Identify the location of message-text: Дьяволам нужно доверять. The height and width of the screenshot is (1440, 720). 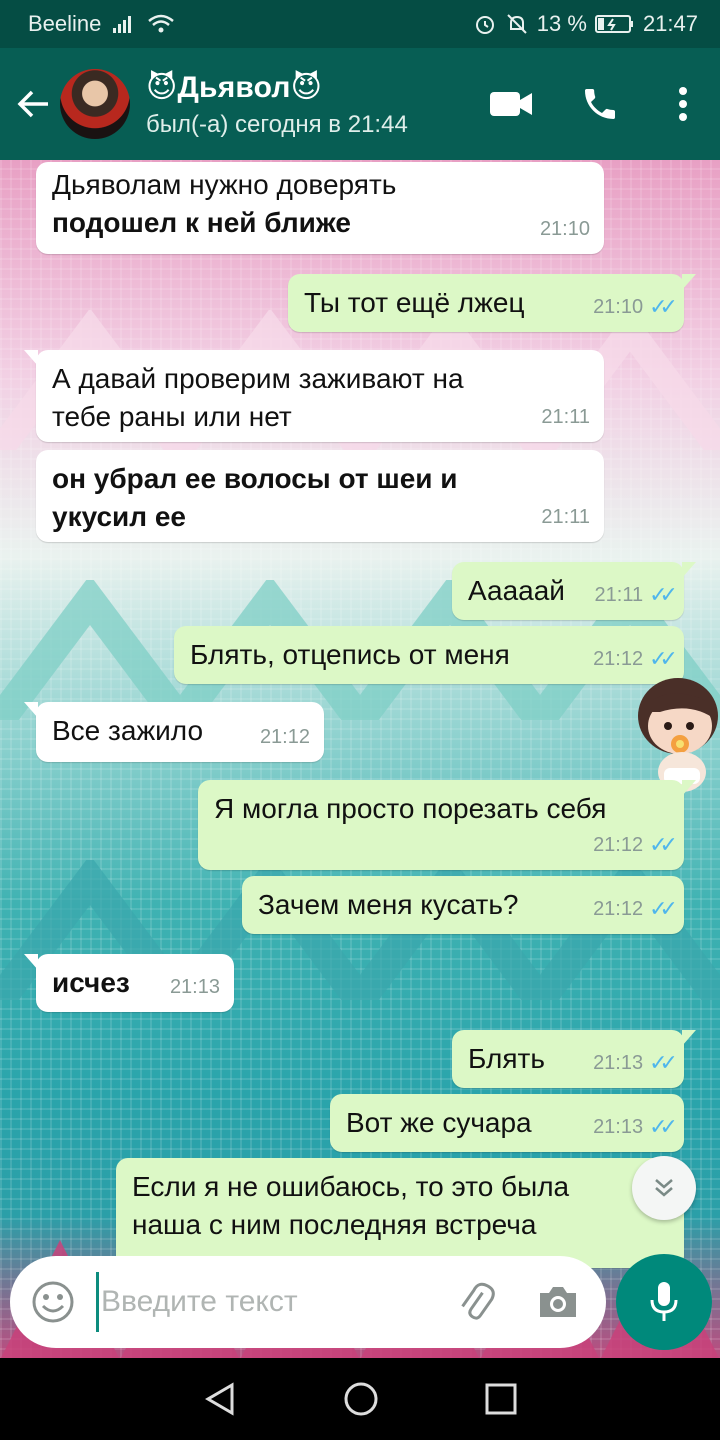
(224, 184).